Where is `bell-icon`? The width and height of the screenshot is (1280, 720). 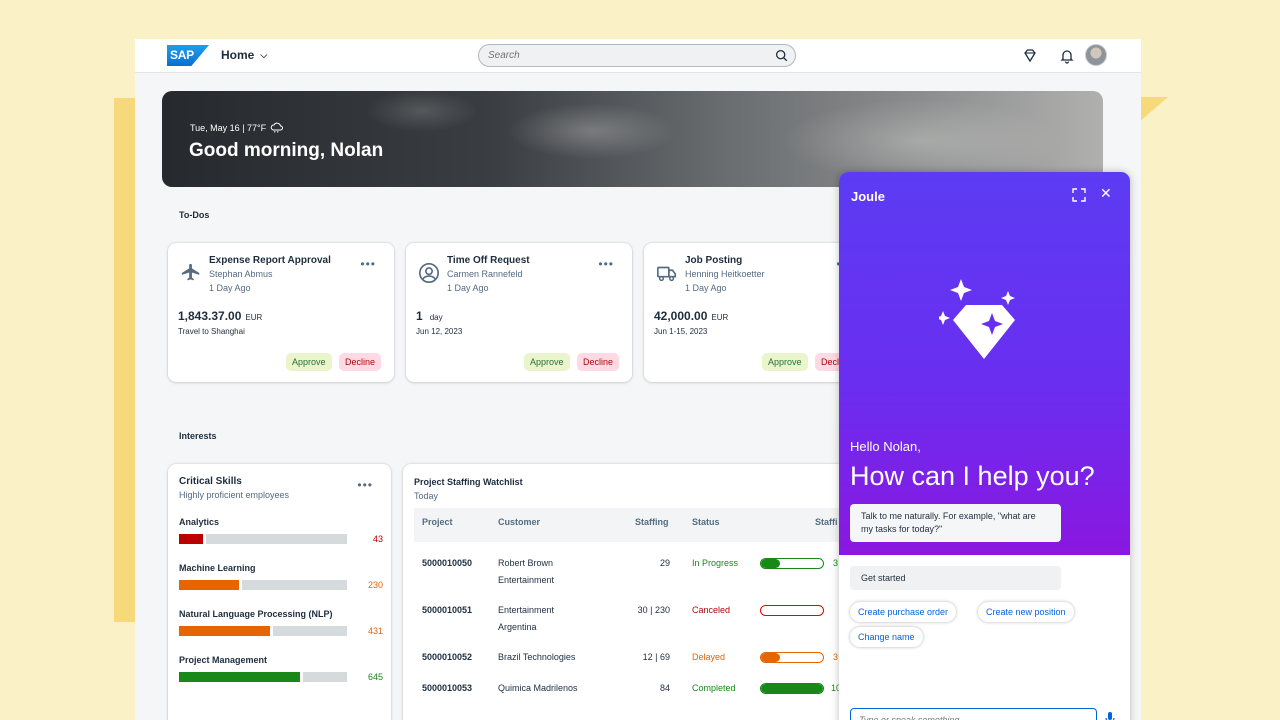
bell-icon is located at coordinates (1067, 56).